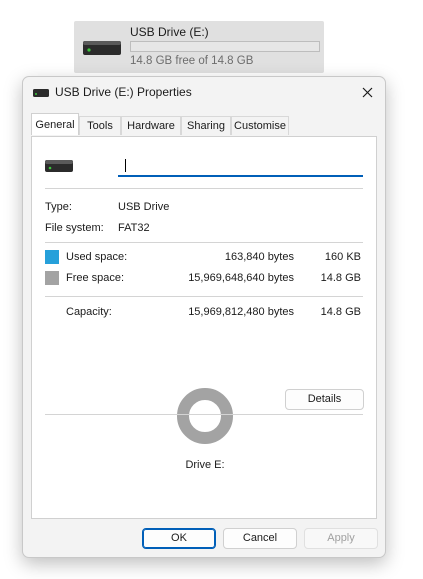 The image size is (423, 579). Describe the element at coordinates (240, 166) in the screenshot. I see `drive-name-input` at that location.